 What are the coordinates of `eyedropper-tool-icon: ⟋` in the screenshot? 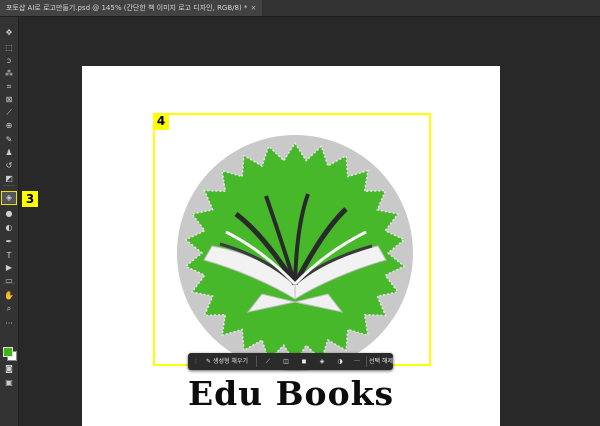 It's located at (9, 113).